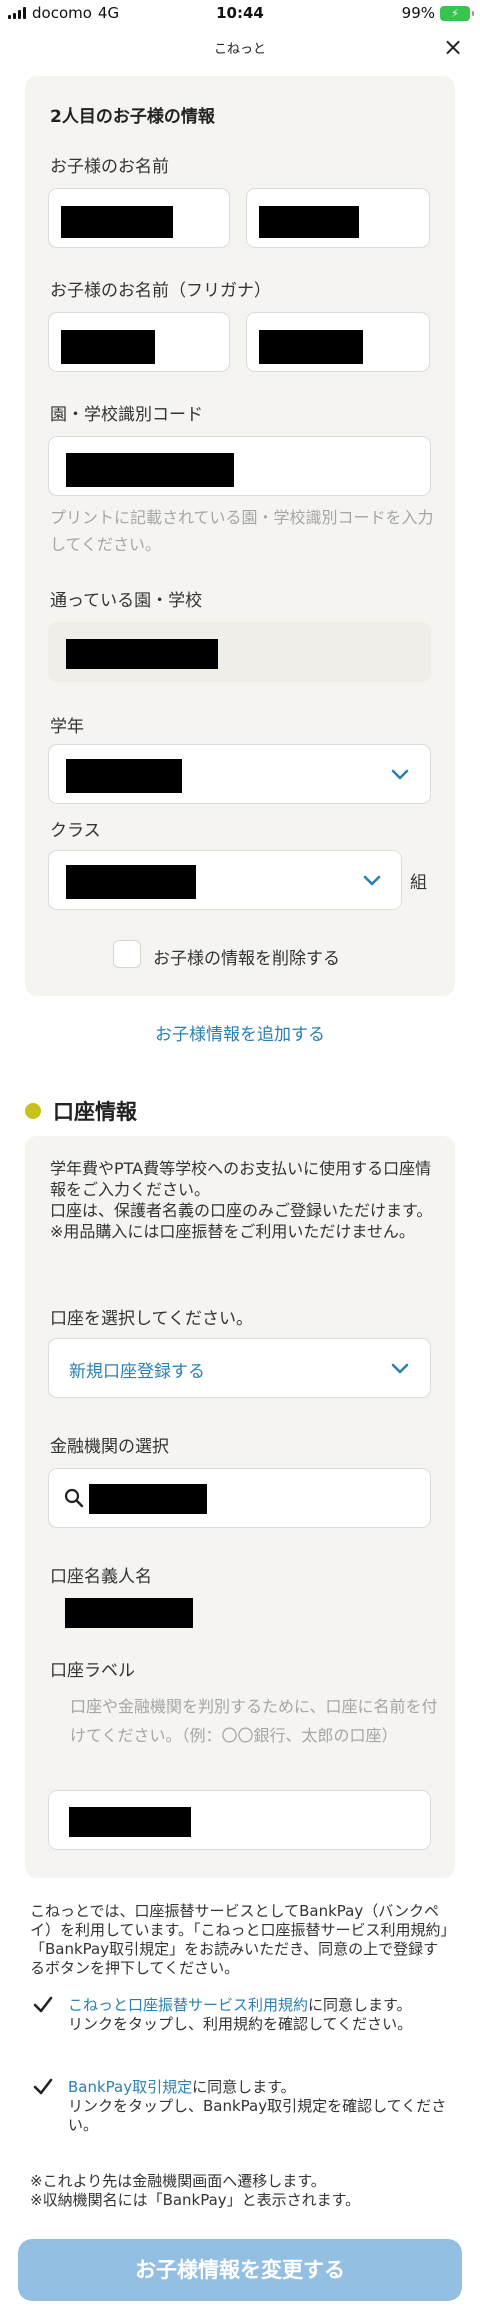 This screenshot has height=2311, width=480. Describe the element at coordinates (242, 531) in the screenshot. I see `school-code-help: プリントに記載されている園・学校識別コードを入力してください。` at that location.